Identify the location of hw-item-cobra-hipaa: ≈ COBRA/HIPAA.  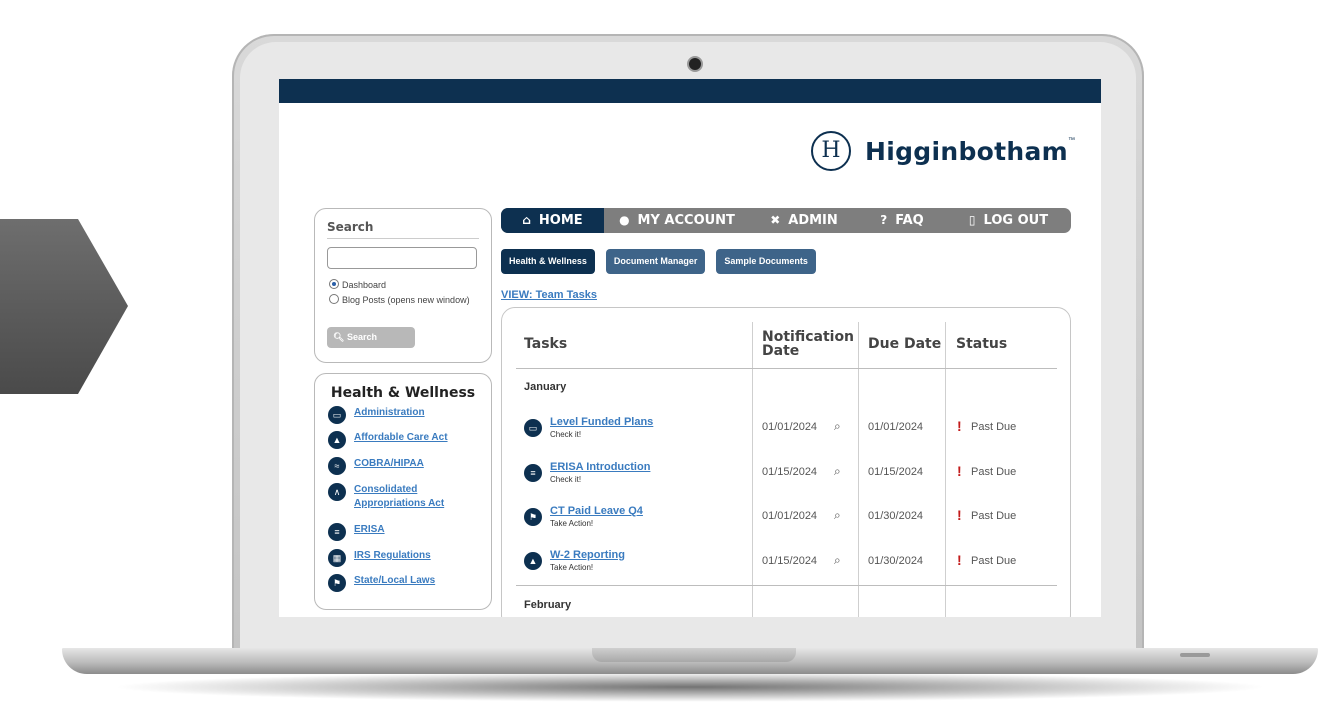
(401, 466).